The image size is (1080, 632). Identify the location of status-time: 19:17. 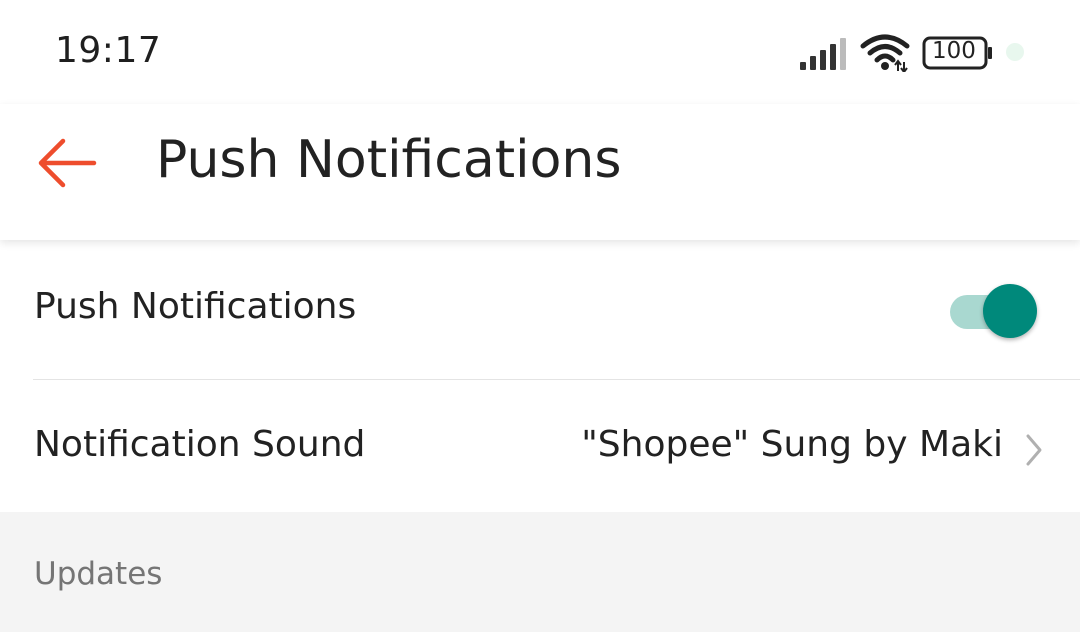
(108, 50).